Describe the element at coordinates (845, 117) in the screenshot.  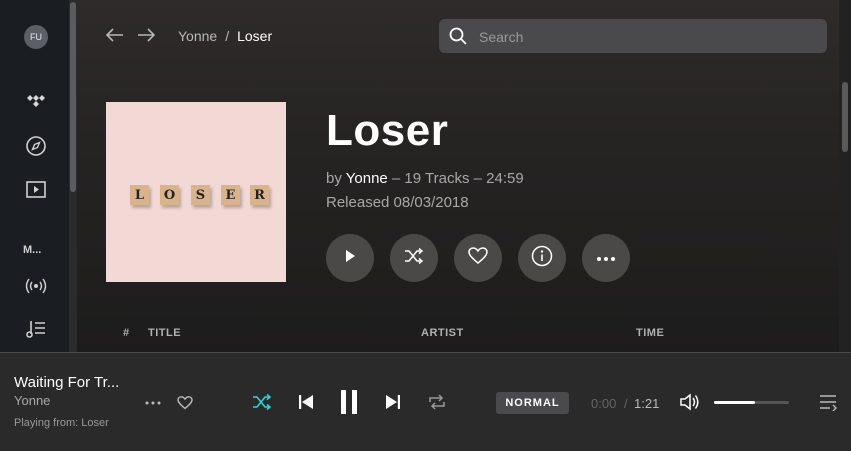
I see `main-scrollbar-thumb` at that location.